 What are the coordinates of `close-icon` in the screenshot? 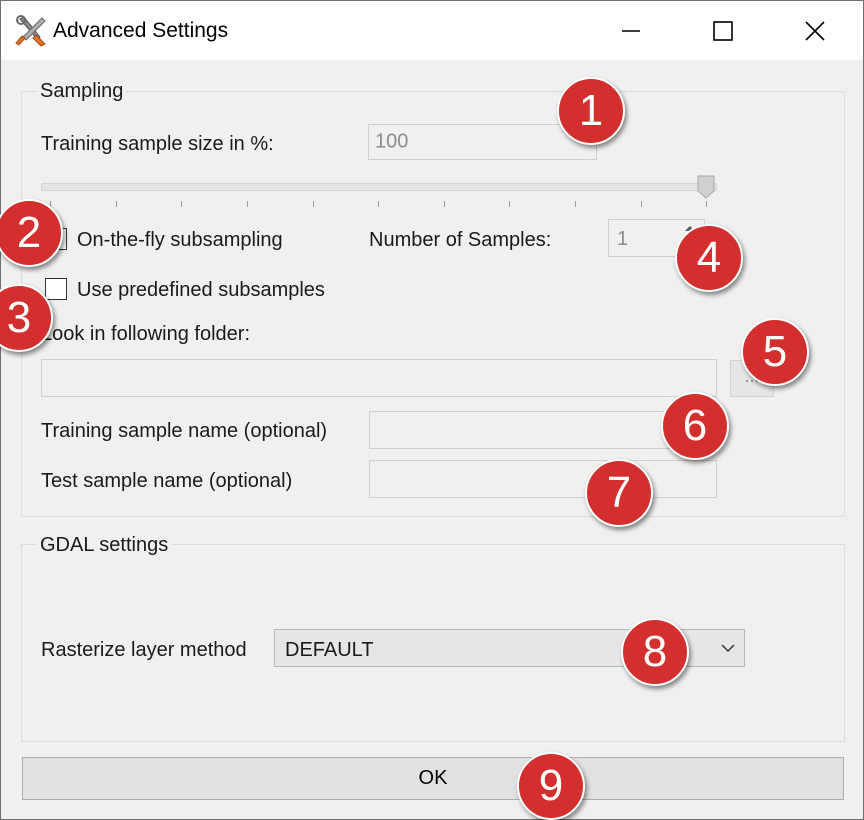 It's located at (815, 30).